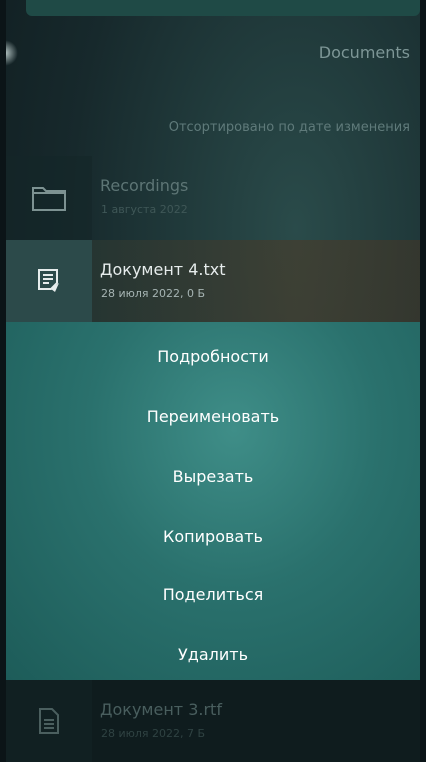 The height and width of the screenshot is (762, 426). I want to click on file-meta: 28 июля 2022, 0 Б, so click(153, 293).